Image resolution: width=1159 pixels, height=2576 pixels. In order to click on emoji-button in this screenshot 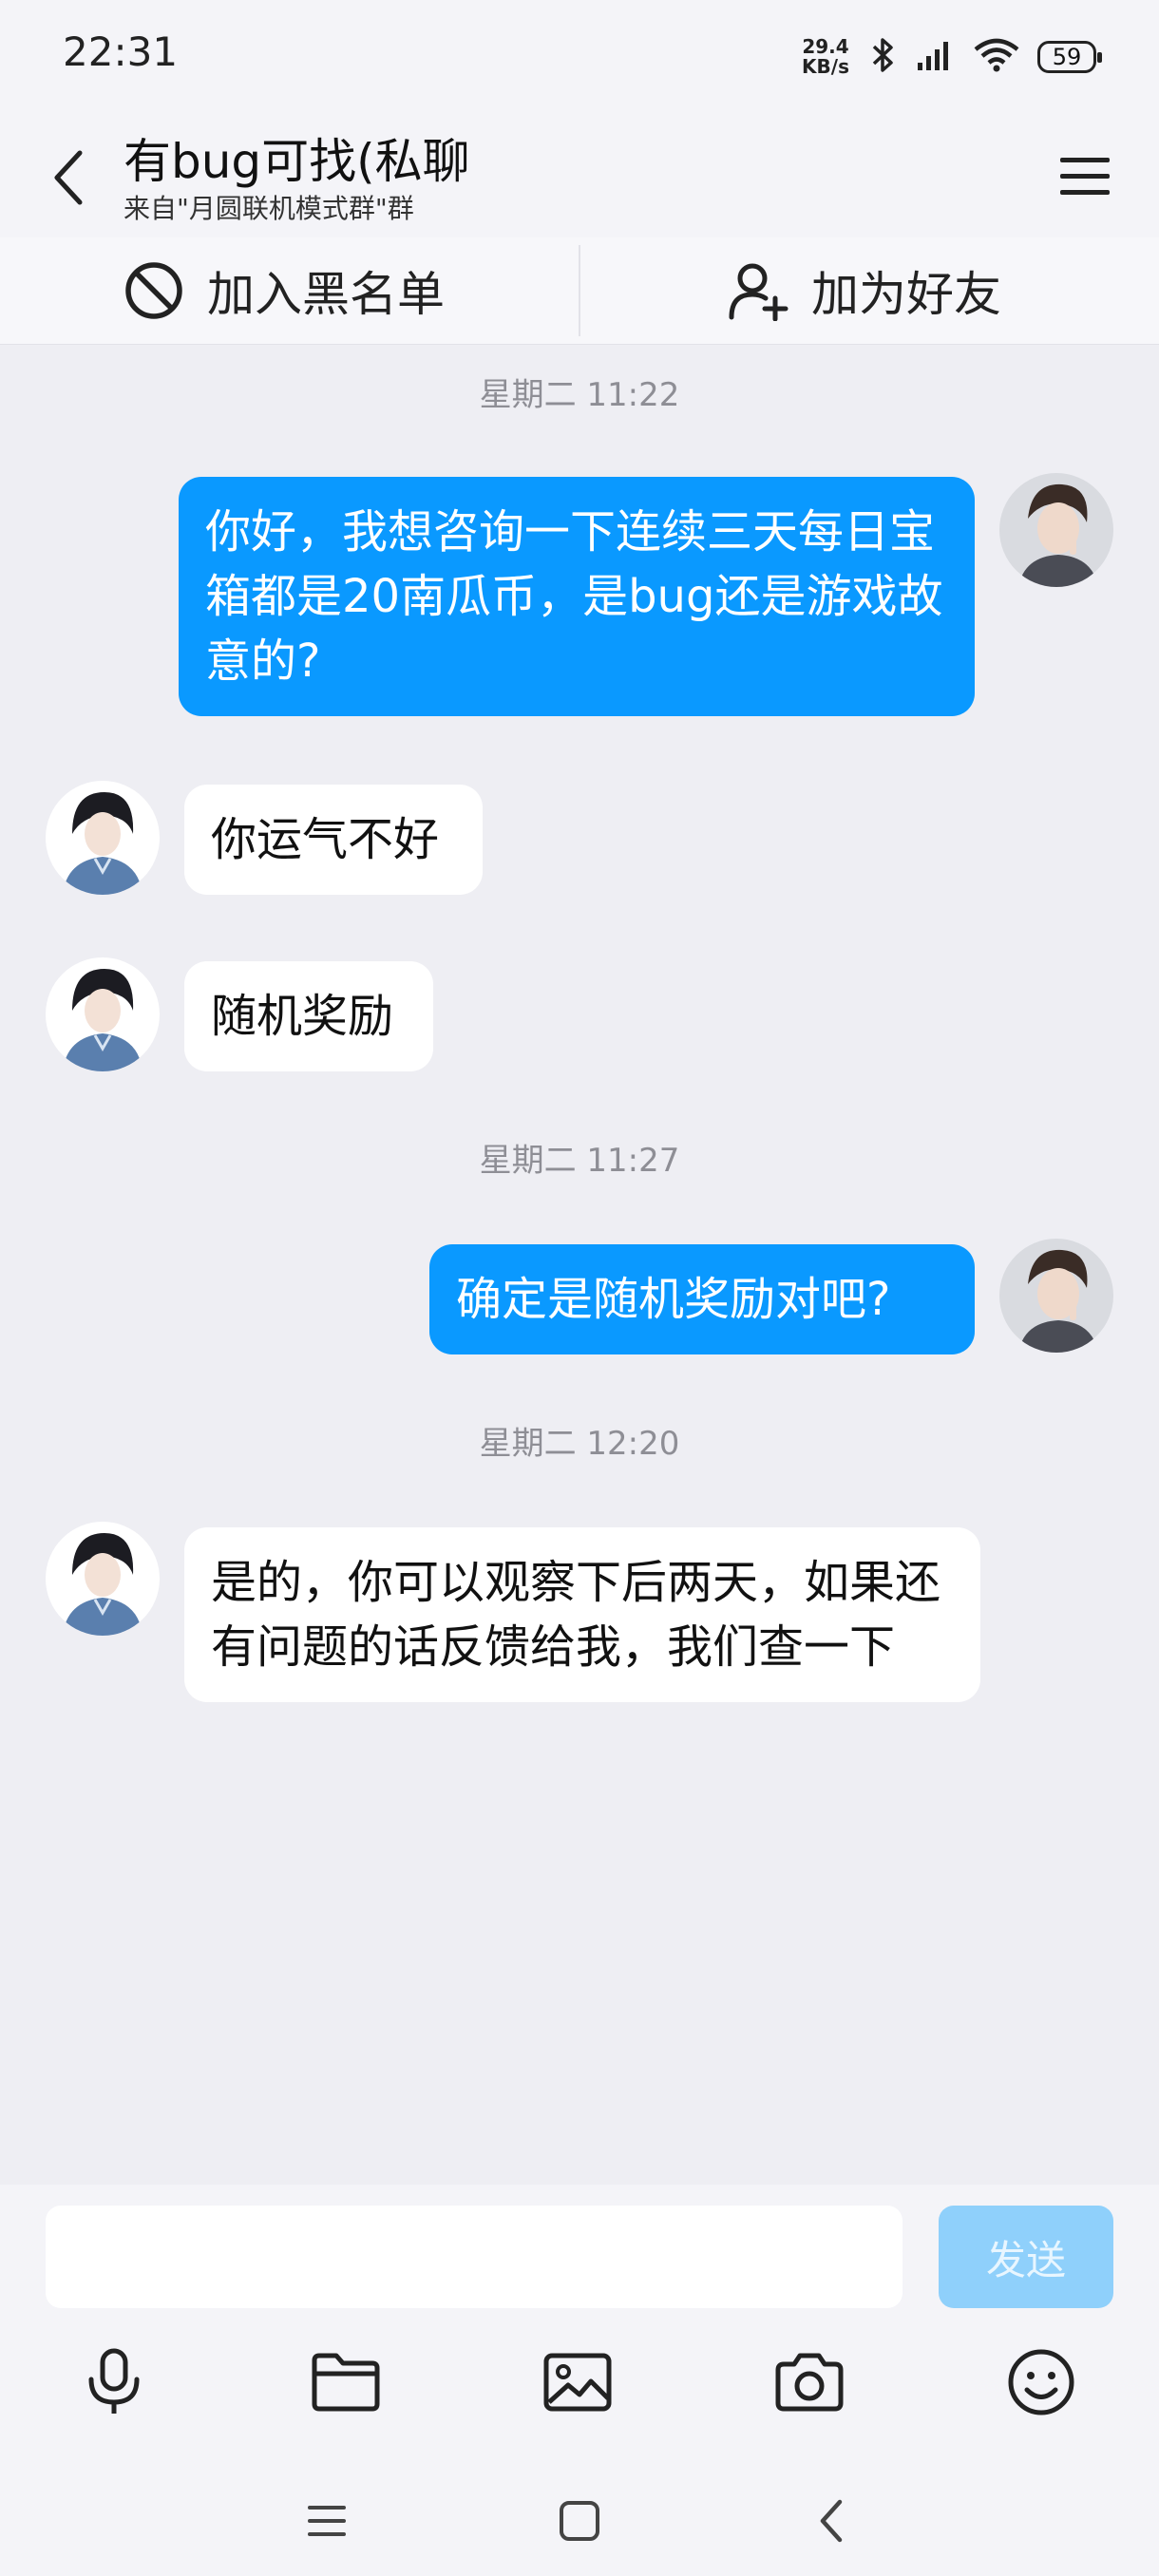, I will do `click(1041, 2382)`.